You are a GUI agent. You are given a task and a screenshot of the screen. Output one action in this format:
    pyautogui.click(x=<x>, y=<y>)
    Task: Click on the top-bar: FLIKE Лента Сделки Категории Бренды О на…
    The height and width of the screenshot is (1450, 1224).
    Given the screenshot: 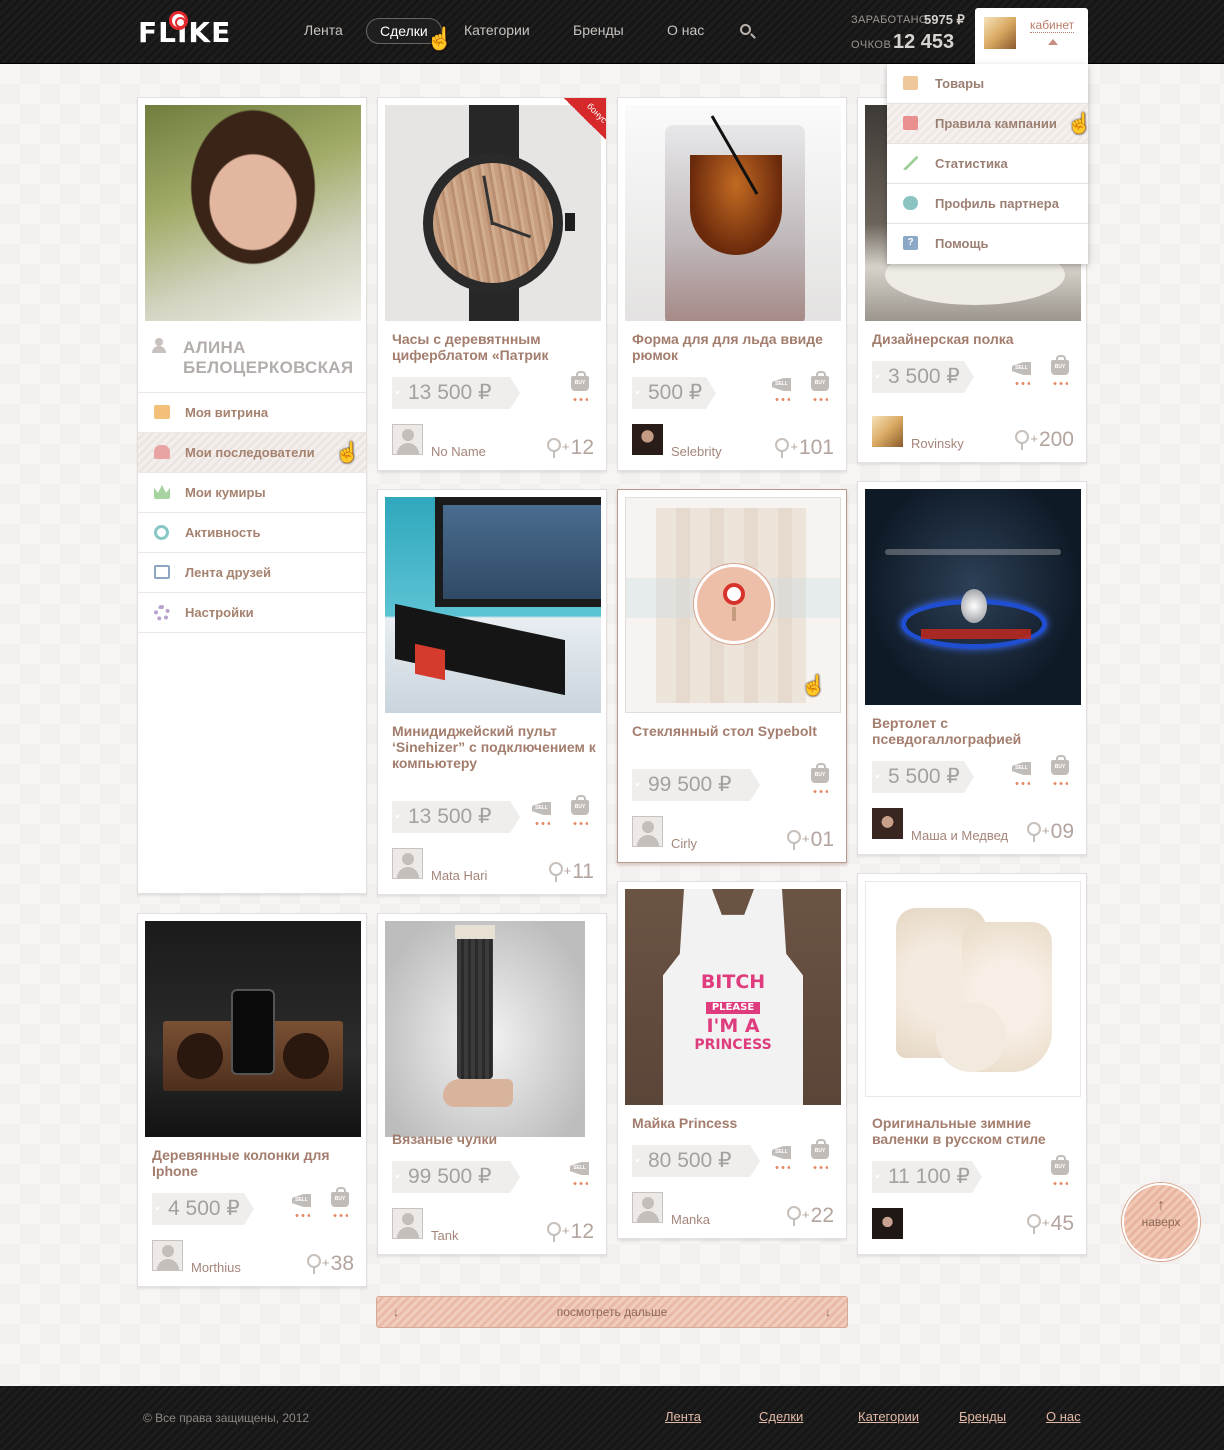 What is the action you would take?
    pyautogui.click(x=612, y=32)
    